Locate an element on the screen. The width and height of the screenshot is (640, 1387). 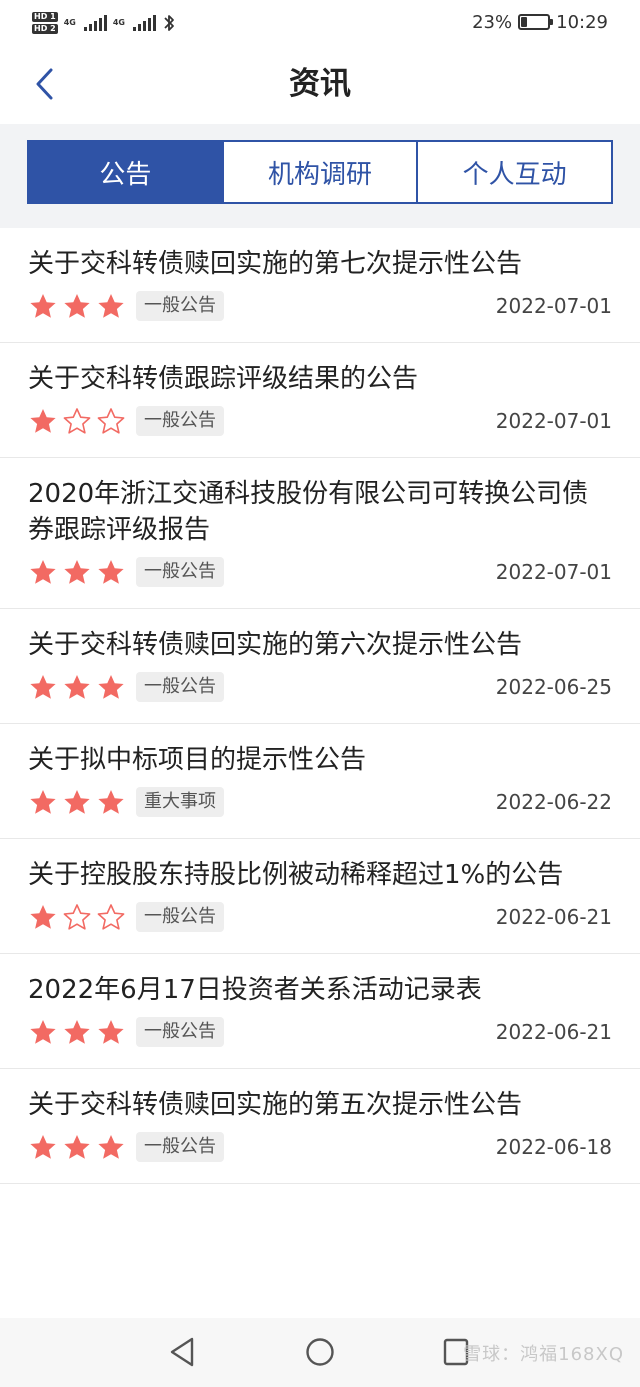
hd2-badge: HD 2 is located at coordinates (45, 29).